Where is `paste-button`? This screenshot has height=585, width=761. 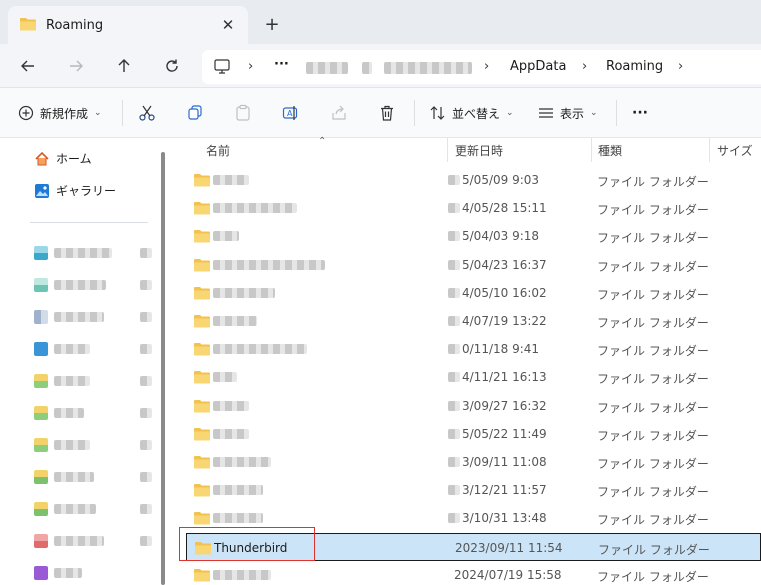 paste-button is located at coordinates (243, 113).